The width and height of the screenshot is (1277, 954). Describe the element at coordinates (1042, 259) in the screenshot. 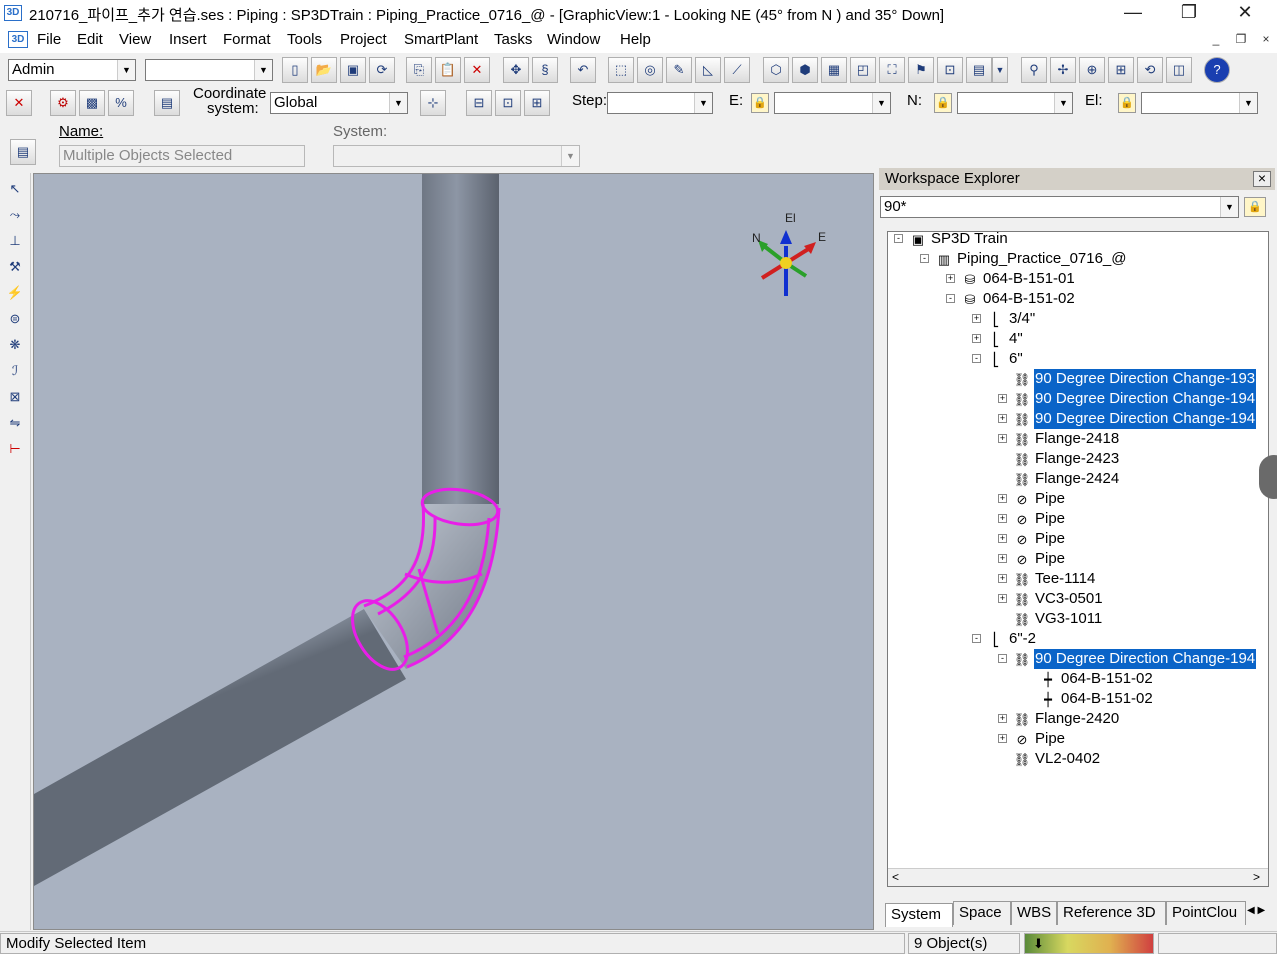

I see `tree-node-label: Piping_Practice_0716_@` at that location.